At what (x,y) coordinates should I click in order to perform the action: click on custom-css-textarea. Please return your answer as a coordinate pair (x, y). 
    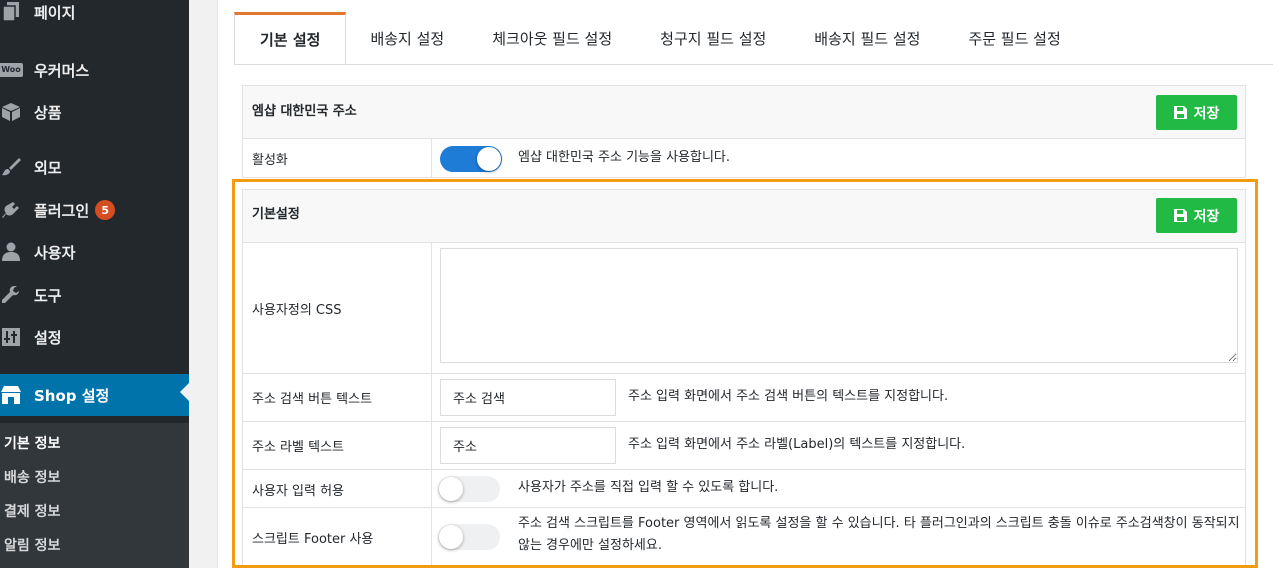
    Looking at the image, I should click on (839, 305).